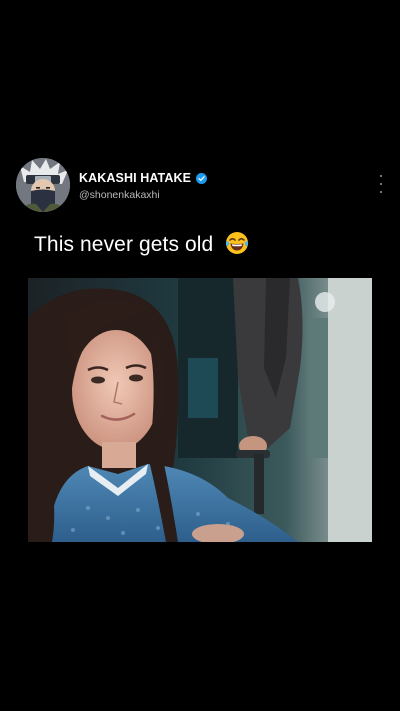 This screenshot has height=711, width=400. Describe the element at coordinates (124, 244) in the screenshot. I see `post-caption-text: This never gets old` at that location.